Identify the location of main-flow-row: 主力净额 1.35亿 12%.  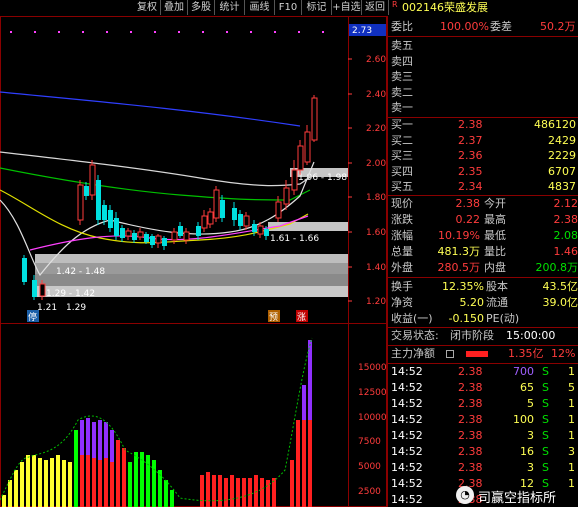
(483, 354).